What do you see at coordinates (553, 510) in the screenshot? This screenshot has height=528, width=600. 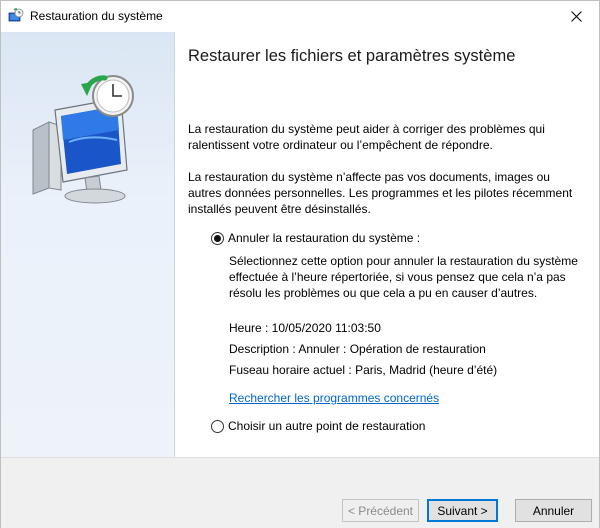 I see `cancel-button: Annuler` at bounding box center [553, 510].